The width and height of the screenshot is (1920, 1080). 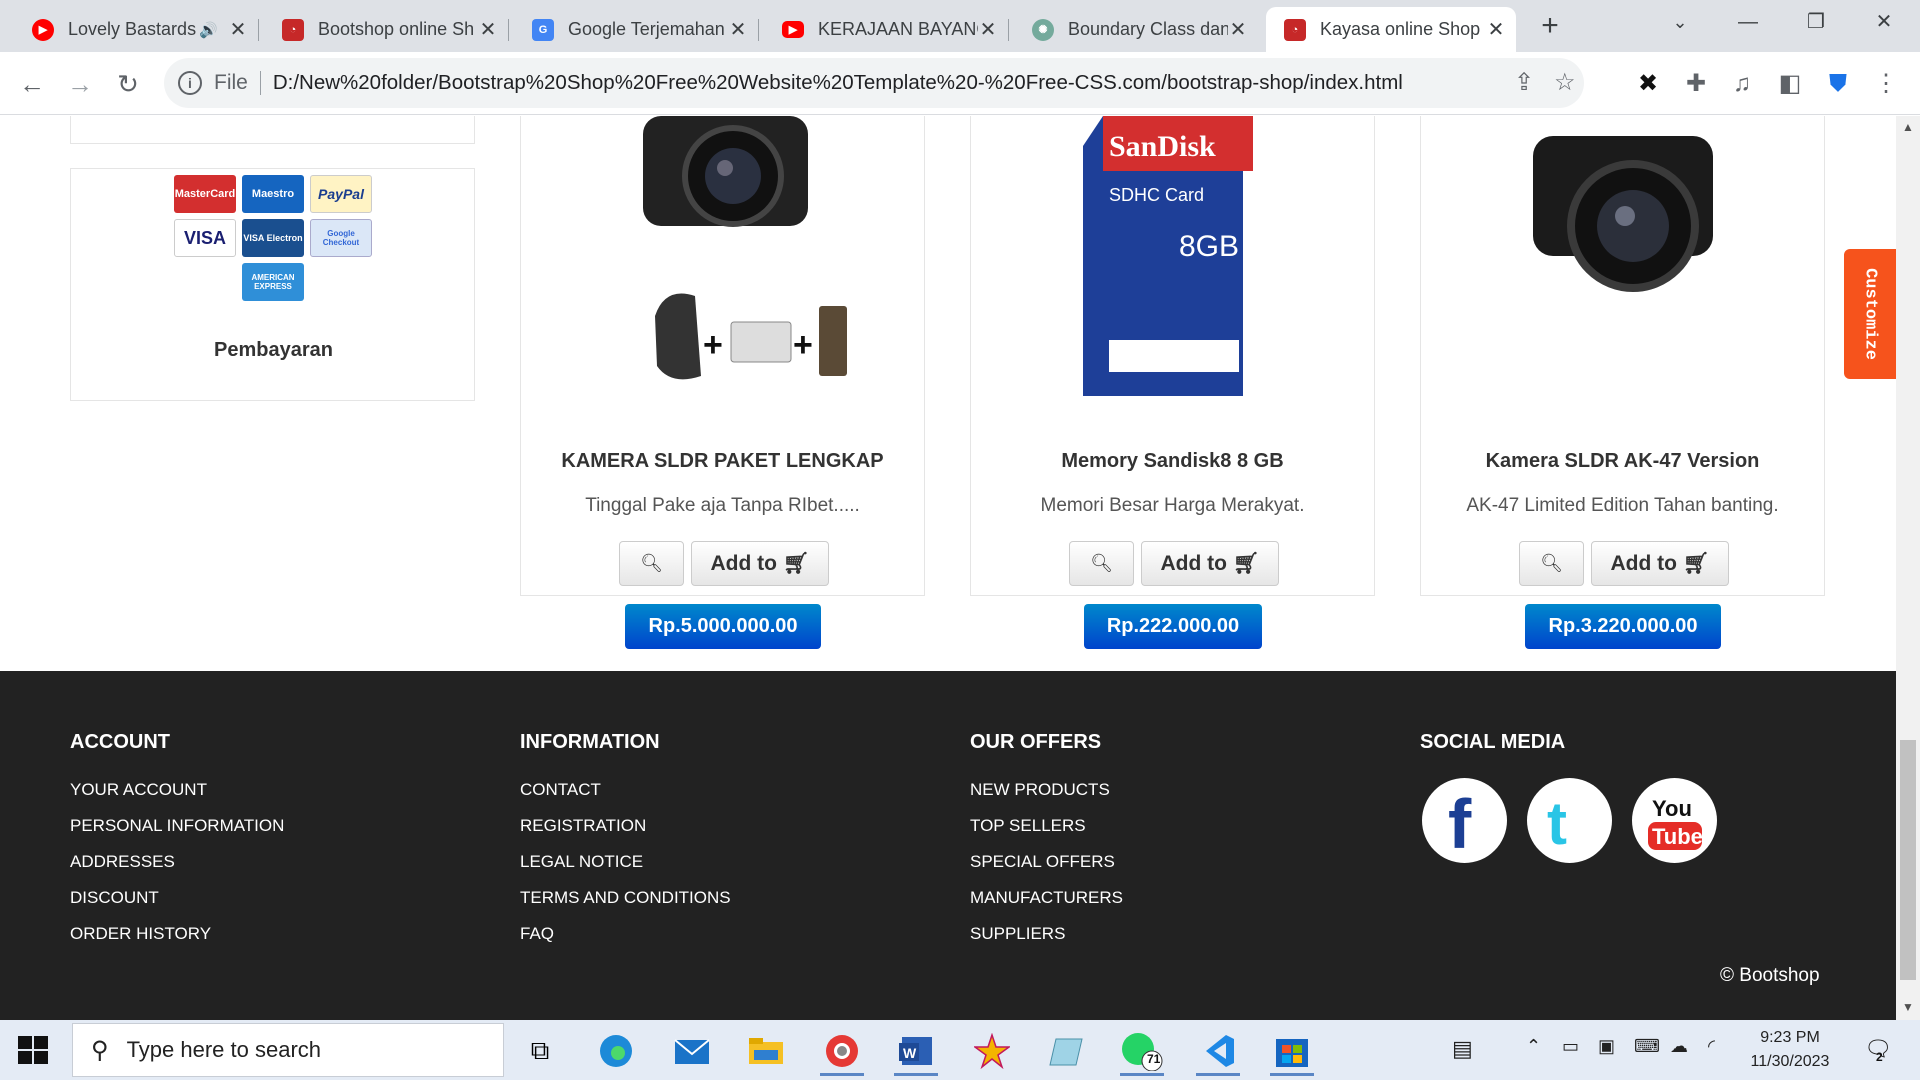 I want to click on browser-tab: G Google Terjemahan ✕, so click(x=636, y=29).